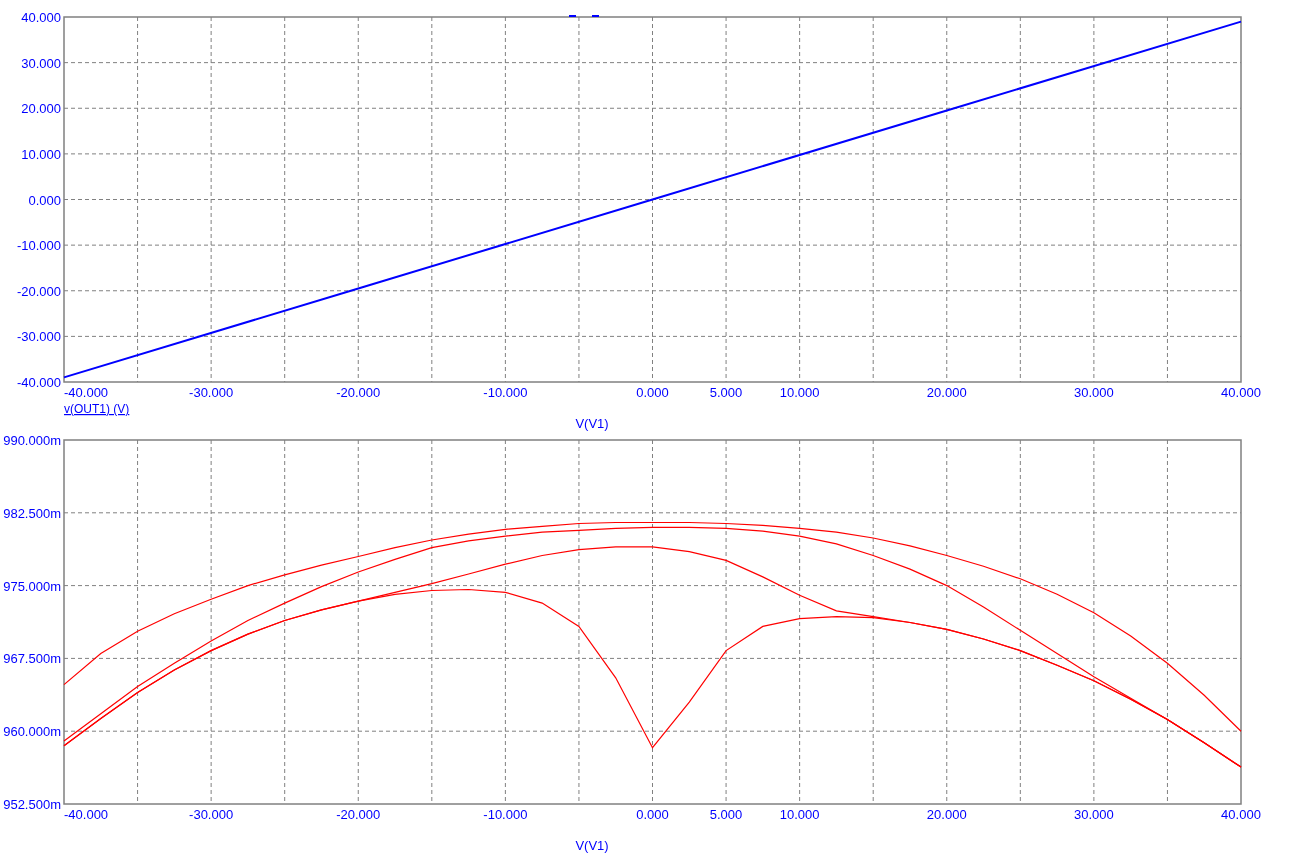 The image size is (1296, 866). Describe the element at coordinates (38, 291) in the screenshot. I see `y-tick-label: -20.000` at that location.